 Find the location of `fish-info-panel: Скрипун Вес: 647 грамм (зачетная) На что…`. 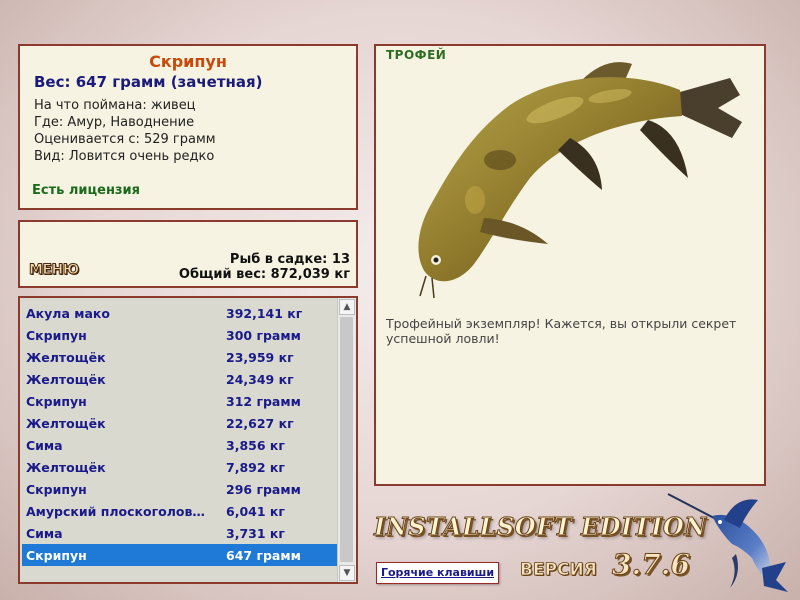

fish-info-panel: Скрипун Вес: 647 грамм (зачетная) На что… is located at coordinates (188, 127).